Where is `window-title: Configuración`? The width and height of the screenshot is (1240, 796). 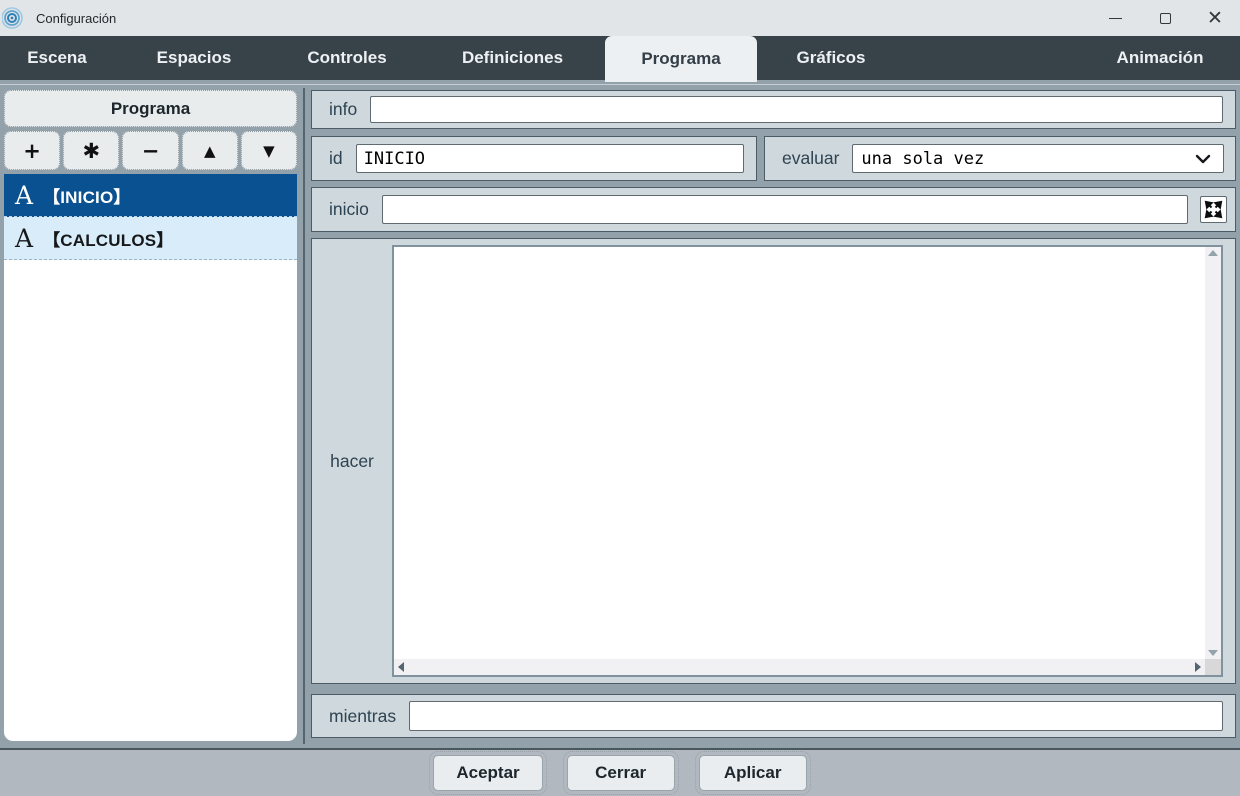
window-title: Configuración is located at coordinates (76, 18).